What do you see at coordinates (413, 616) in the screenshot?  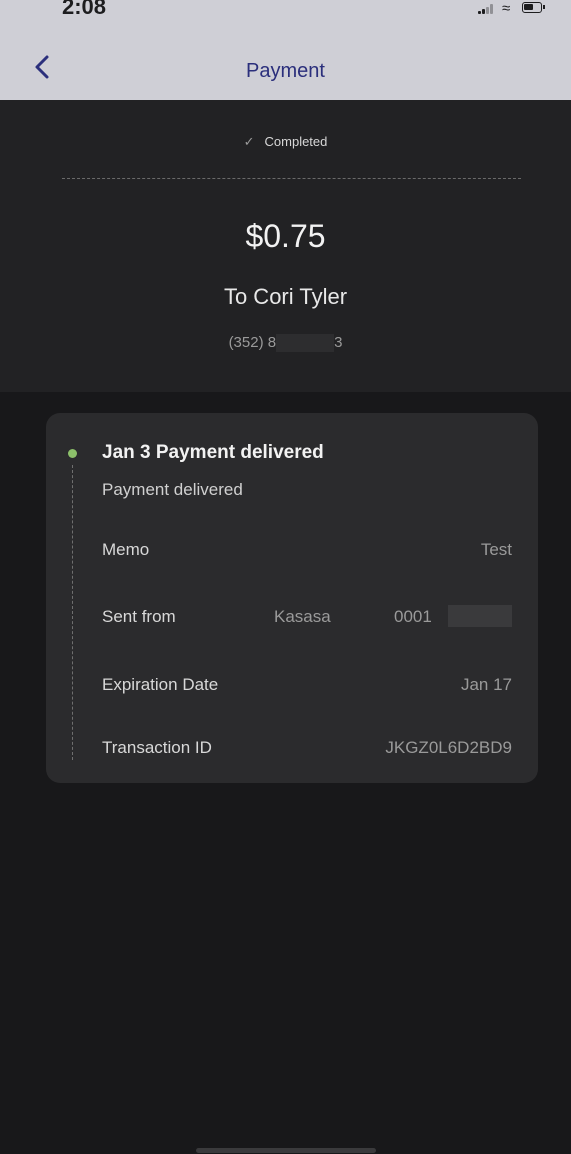 I see `sent-from-account: 0001` at bounding box center [413, 616].